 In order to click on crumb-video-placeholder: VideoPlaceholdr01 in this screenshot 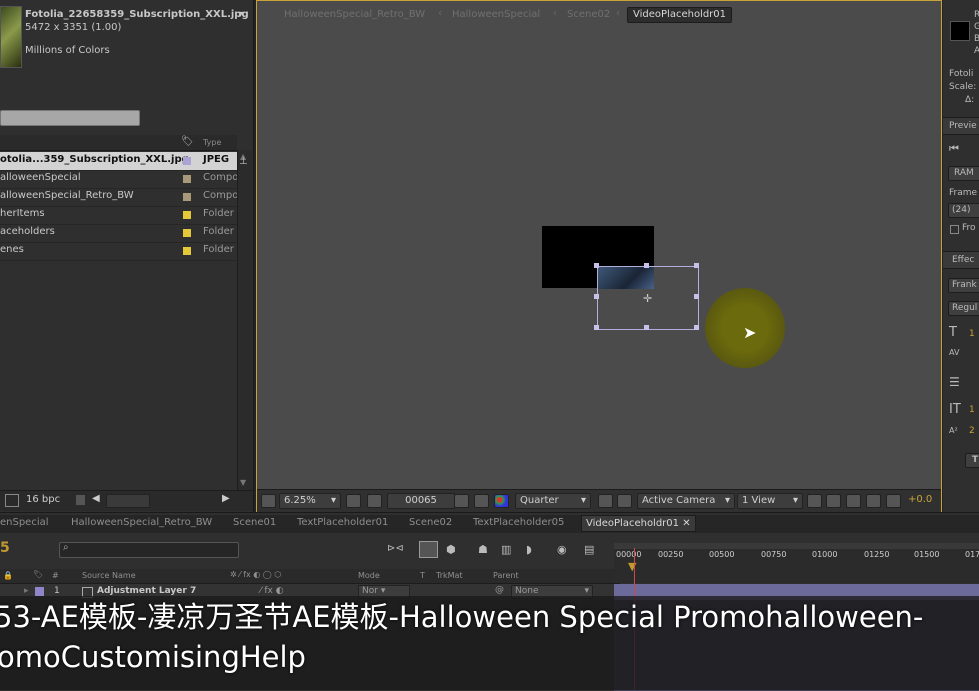, I will do `click(680, 15)`.